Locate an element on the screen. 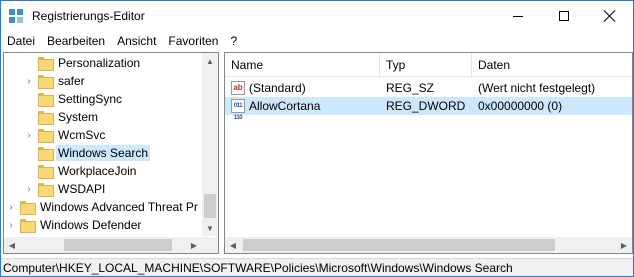 Image resolution: width=634 pixels, height=277 pixels. value-type: REG_DWORD is located at coordinates (426, 106).